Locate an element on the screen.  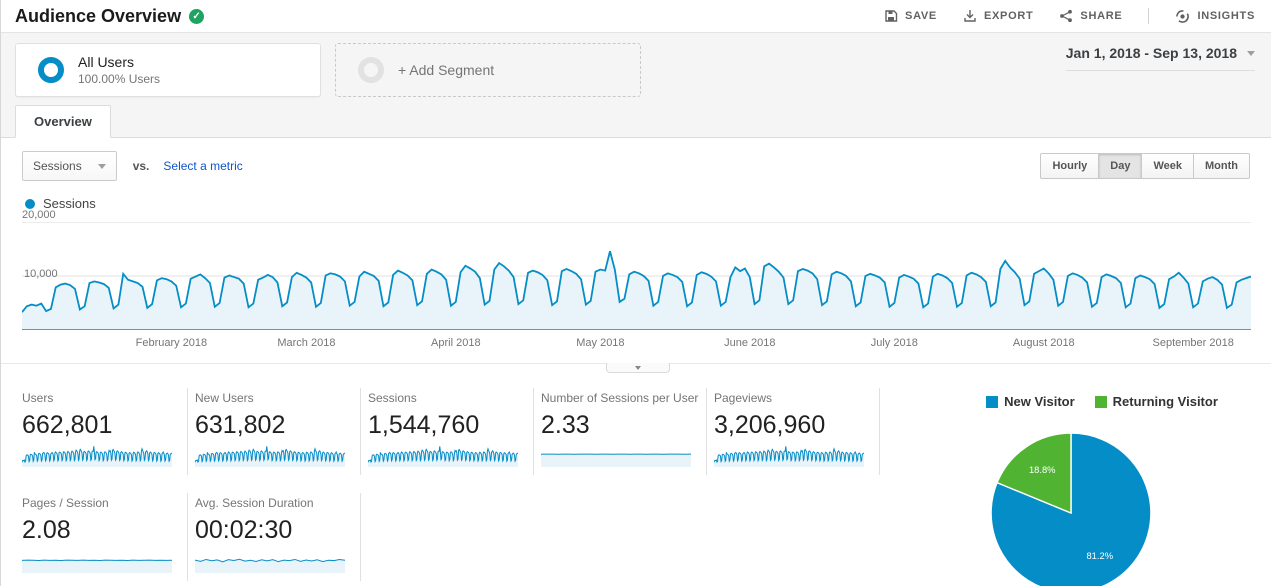
scorecard-avg-session-duration: Avg. Session Duration 00:02:30 is located at coordinates (274, 537).